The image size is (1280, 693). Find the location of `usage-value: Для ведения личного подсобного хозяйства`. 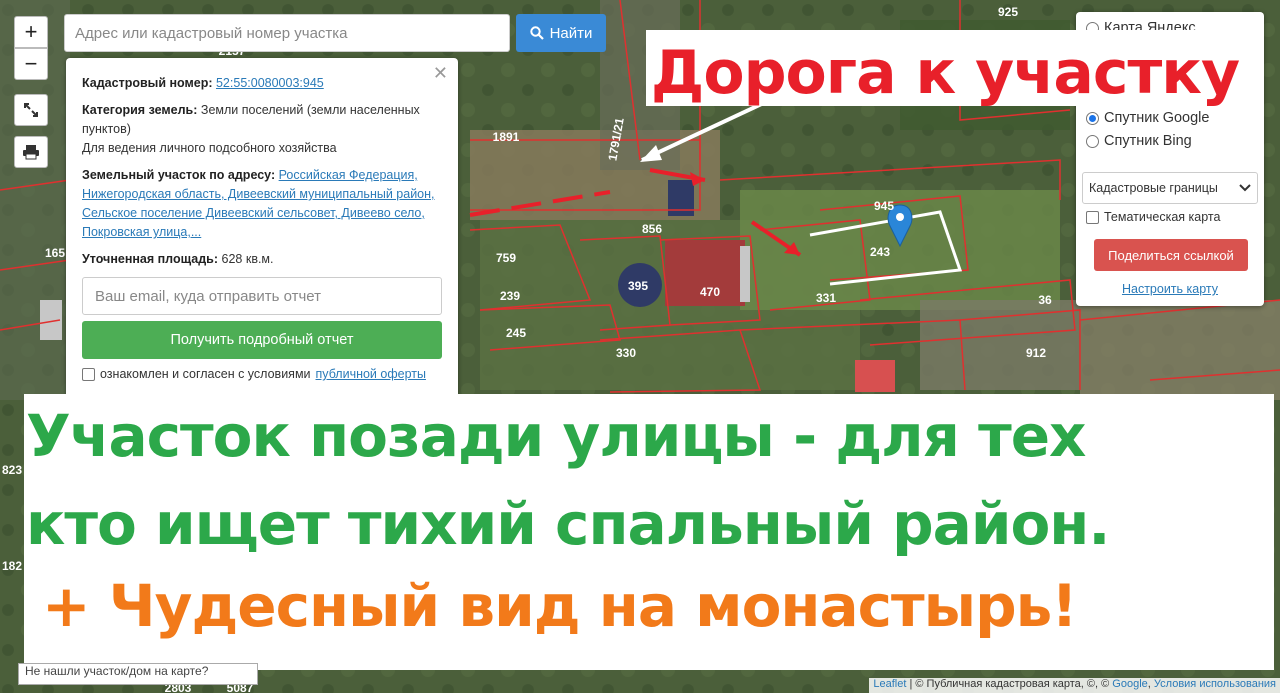

usage-value: Для ведения личного подсобного хозяйства is located at coordinates (209, 148).